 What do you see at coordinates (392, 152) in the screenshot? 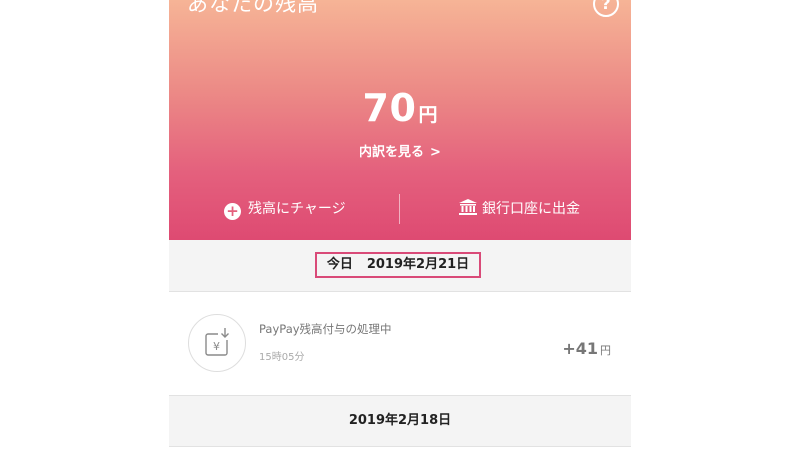
I see `view-breakdown-label: 内訳を見る` at bounding box center [392, 152].